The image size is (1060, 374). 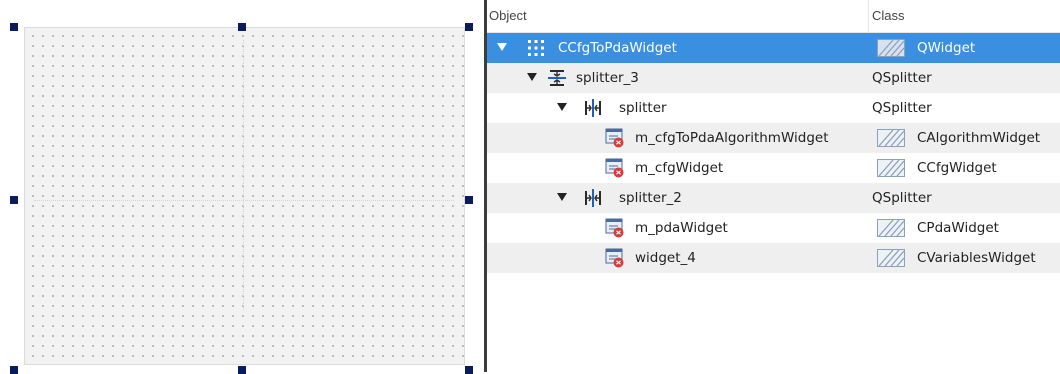 What do you see at coordinates (508, 16) in the screenshot?
I see `column-header-object: Object` at bounding box center [508, 16].